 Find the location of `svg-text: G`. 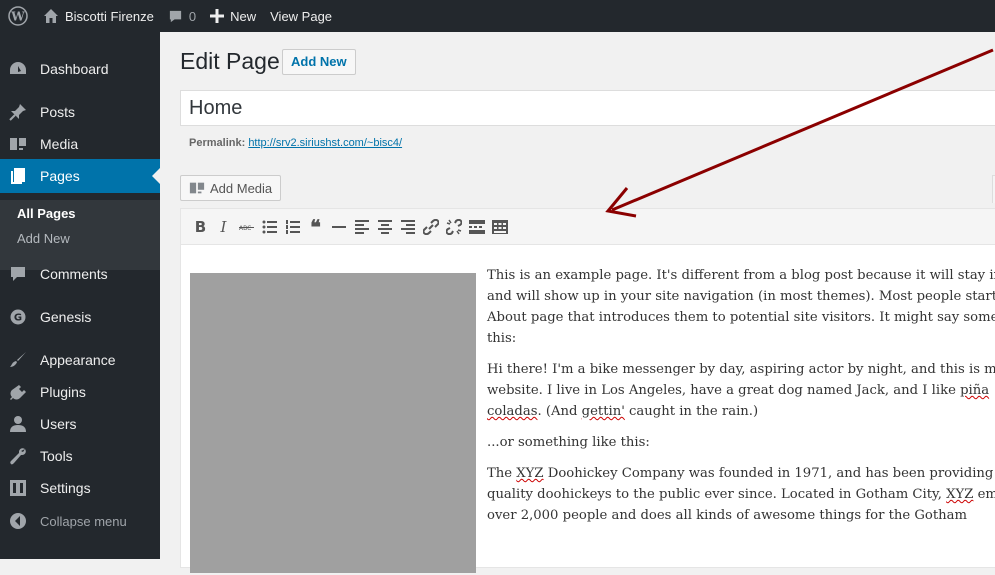

svg-text: G is located at coordinates (18, 318).